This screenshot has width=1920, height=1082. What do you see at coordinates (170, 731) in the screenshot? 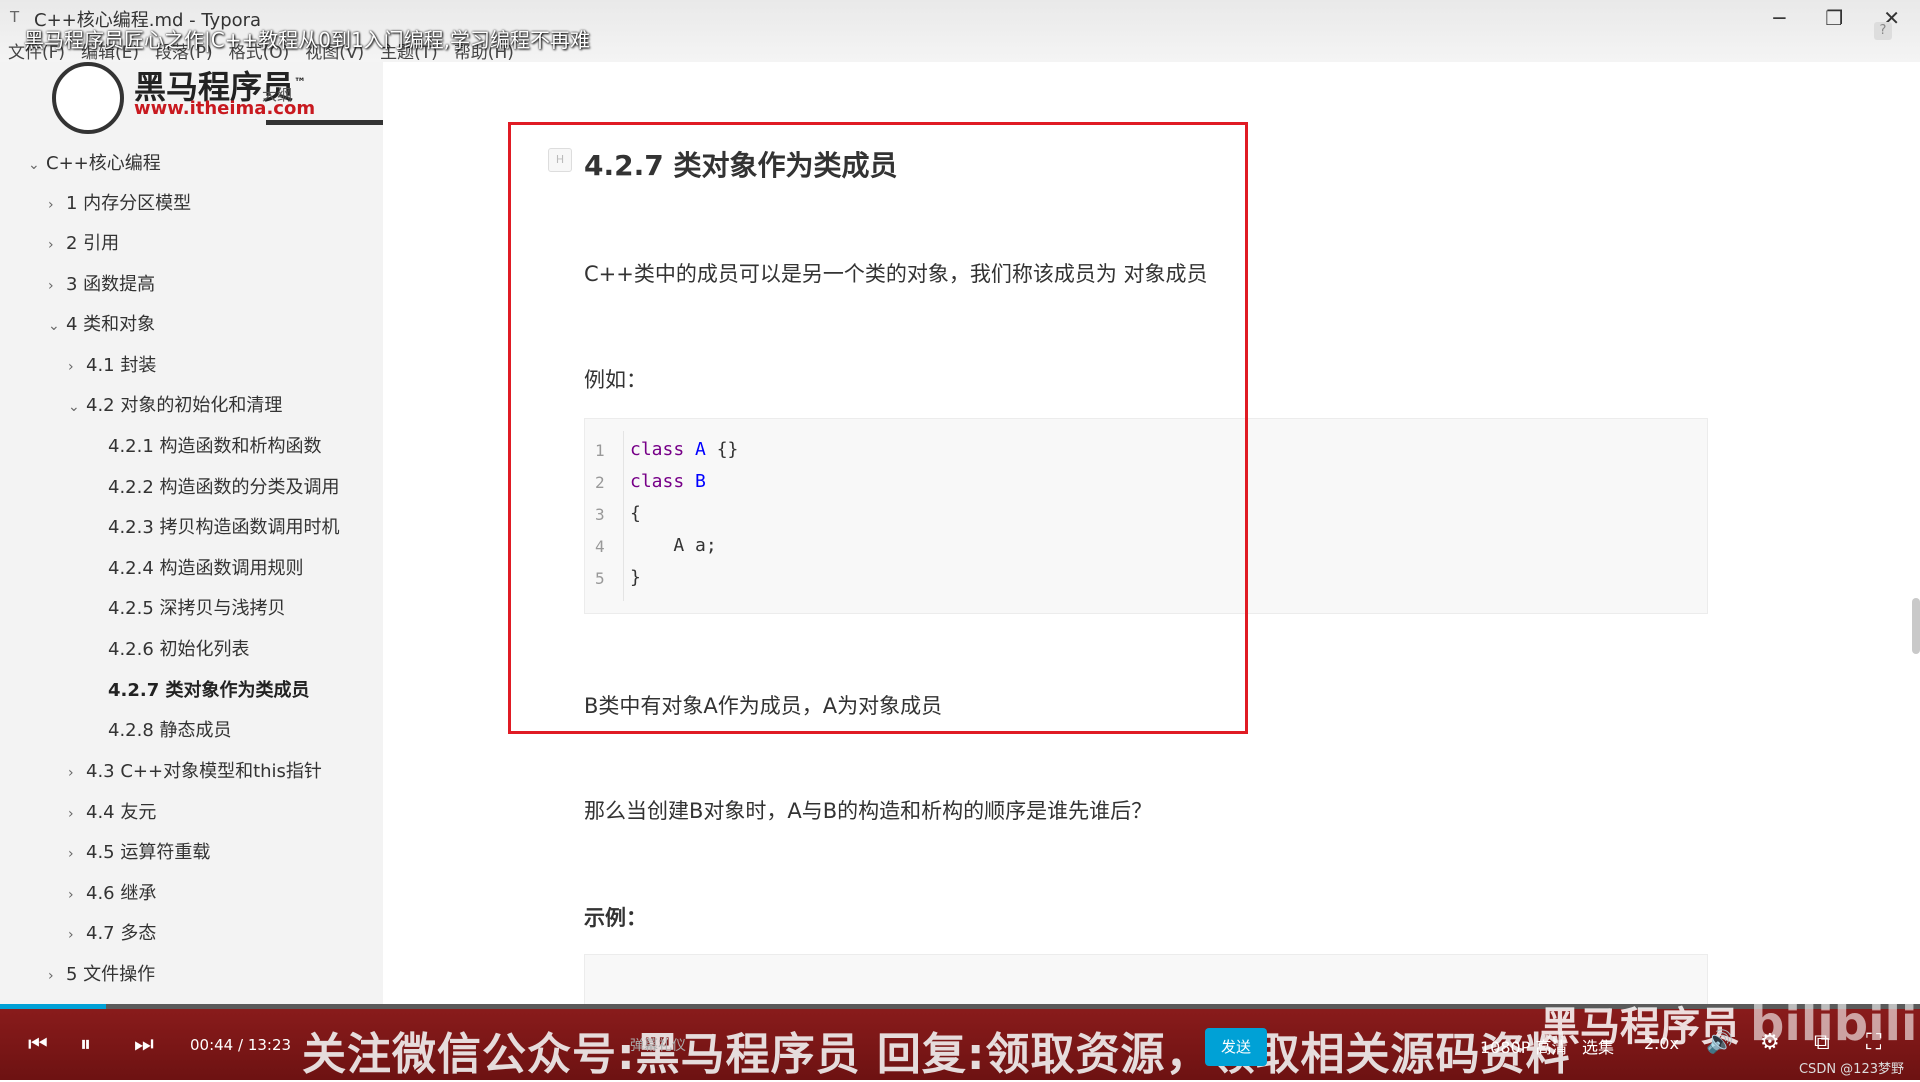
I see `outline-item: 4.2.8 静态成员` at bounding box center [170, 731].